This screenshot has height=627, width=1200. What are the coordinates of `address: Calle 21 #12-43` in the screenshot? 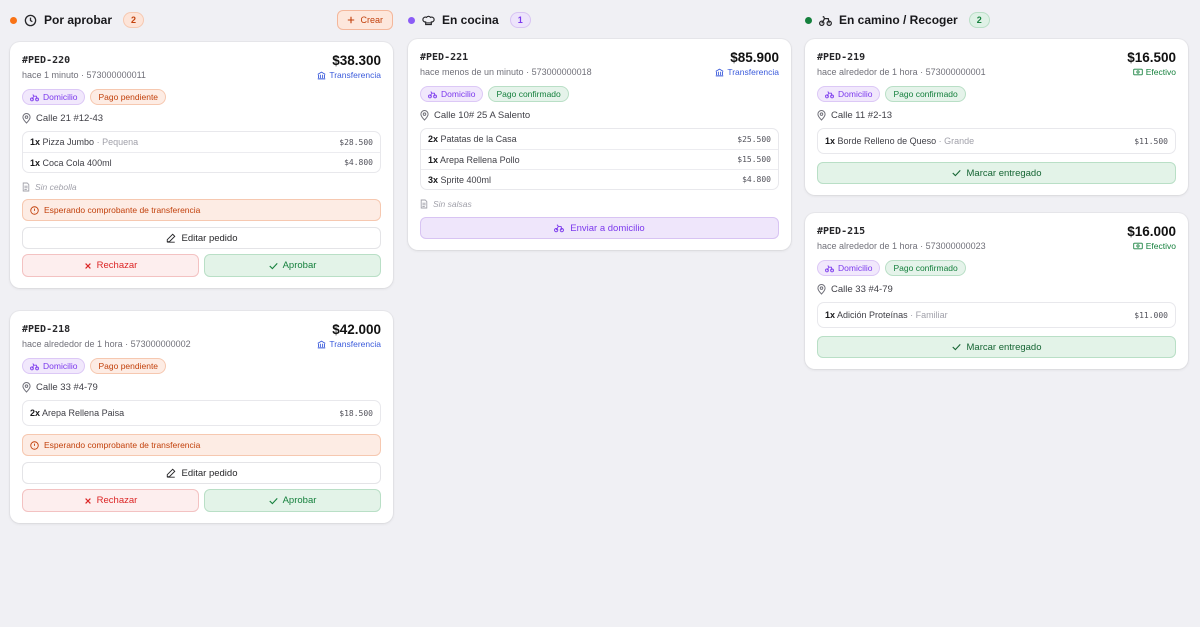 It's located at (201, 118).